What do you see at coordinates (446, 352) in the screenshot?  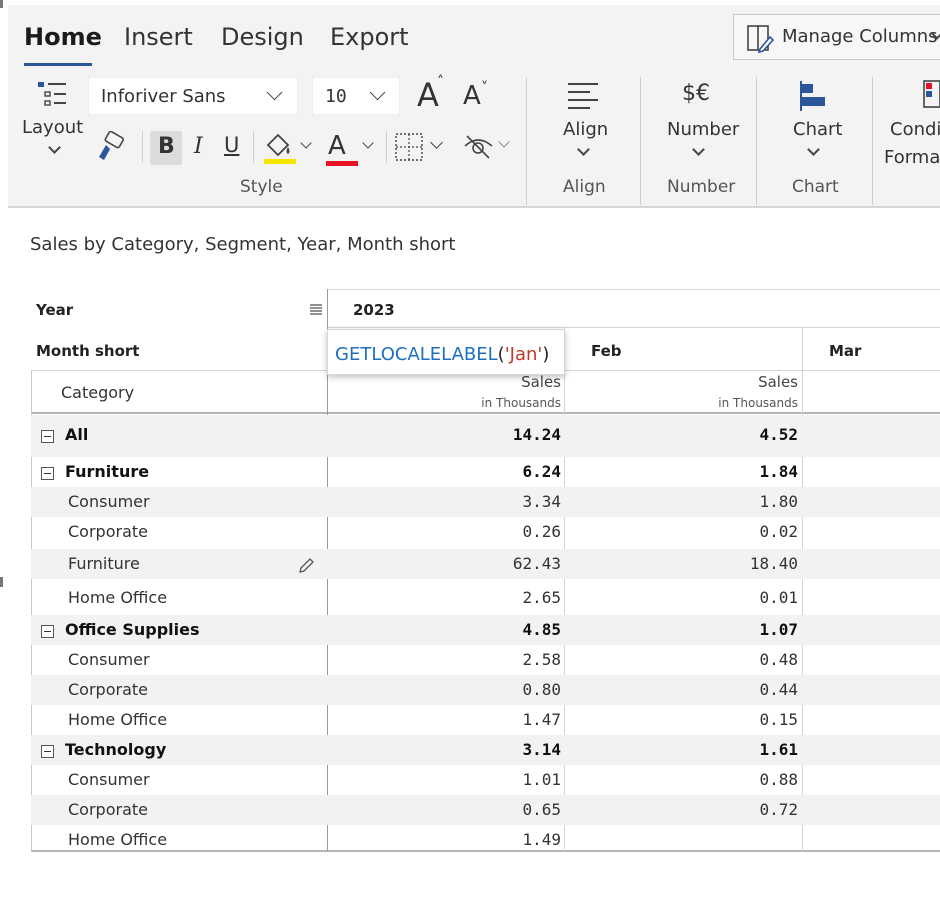 I see `formula-editor: GETLOCALELABEL('Jan')` at bounding box center [446, 352].